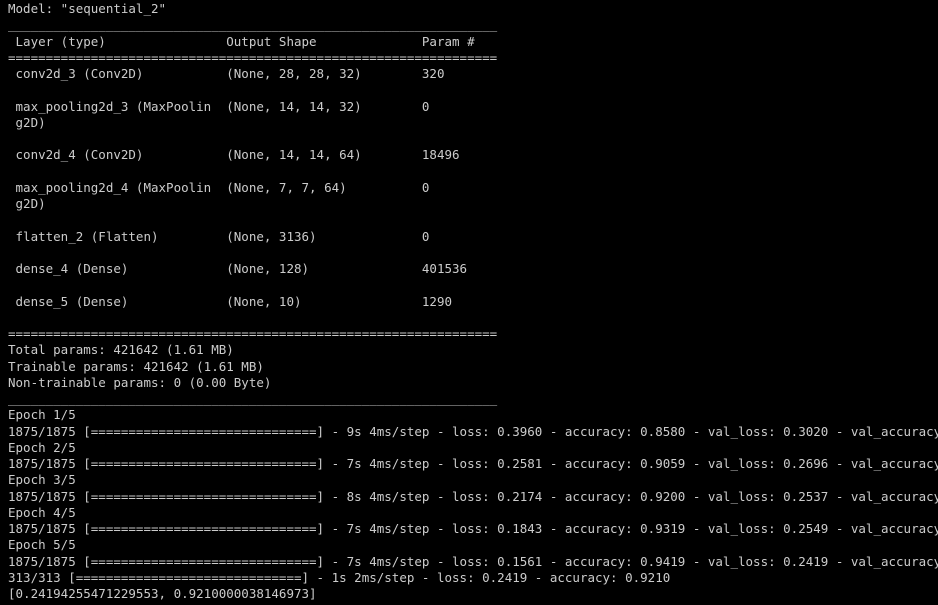 The height and width of the screenshot is (605, 938). I want to click on model-name-line: Model: "sequential_2", so click(87, 8).